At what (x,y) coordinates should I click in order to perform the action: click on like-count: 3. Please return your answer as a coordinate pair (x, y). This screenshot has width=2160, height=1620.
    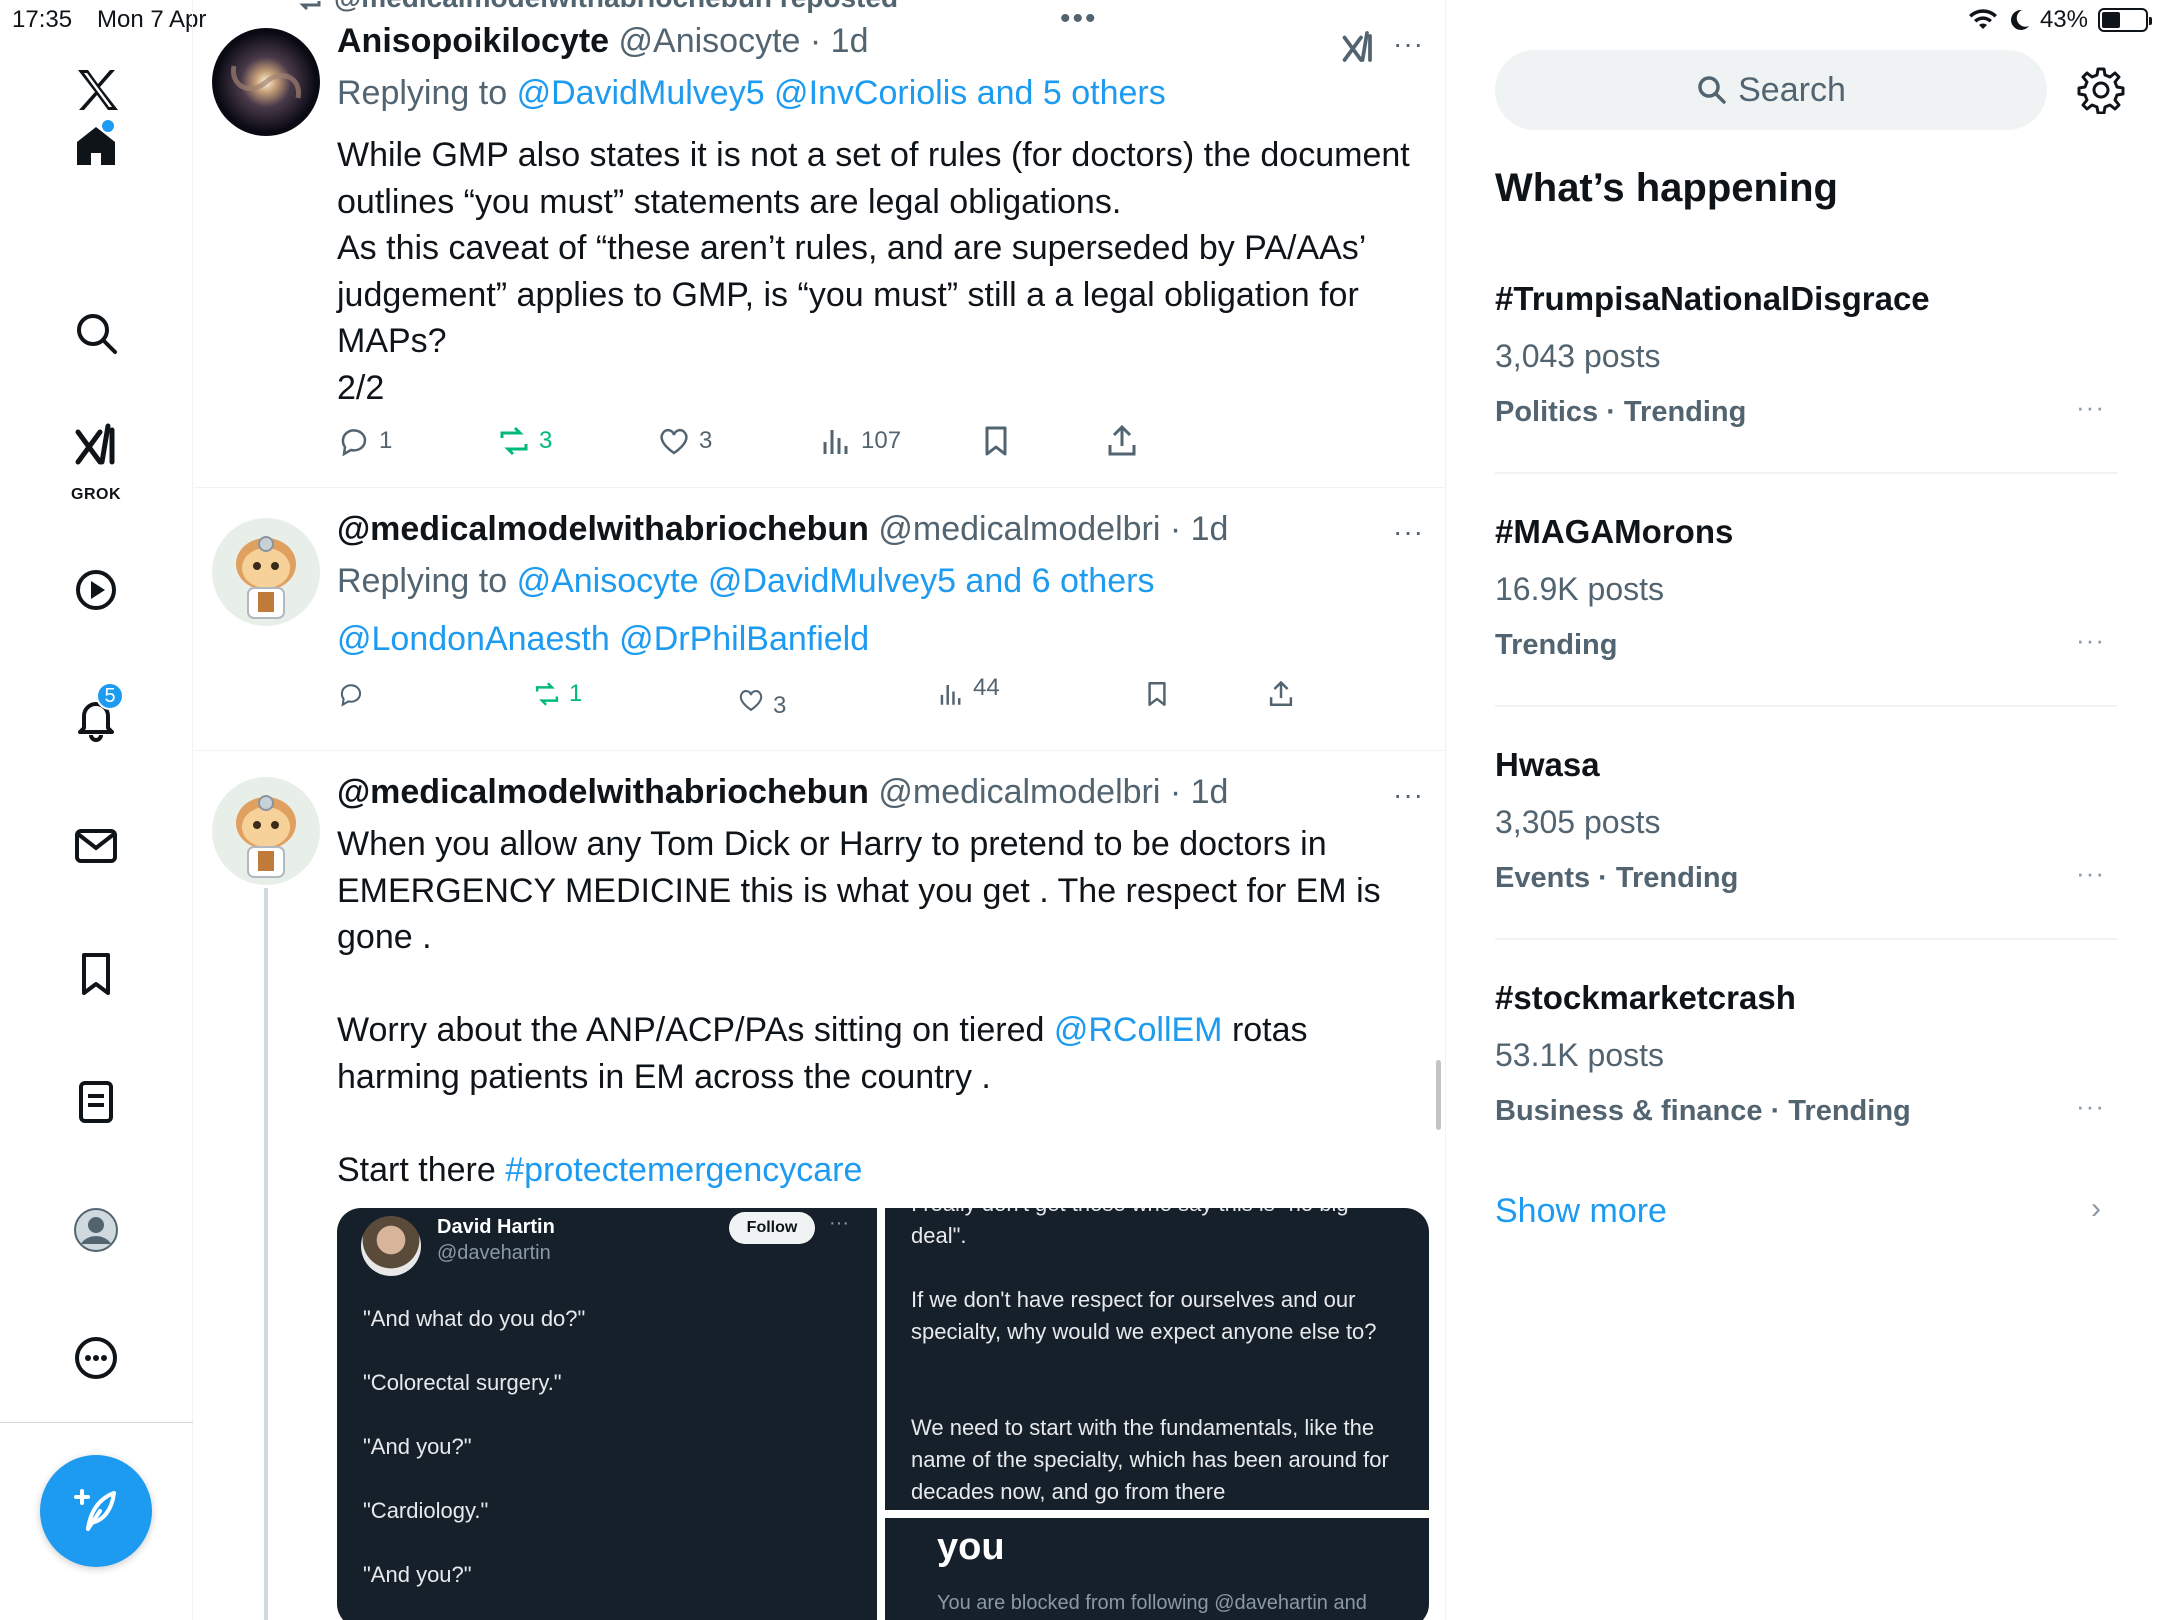
    Looking at the image, I should click on (706, 440).